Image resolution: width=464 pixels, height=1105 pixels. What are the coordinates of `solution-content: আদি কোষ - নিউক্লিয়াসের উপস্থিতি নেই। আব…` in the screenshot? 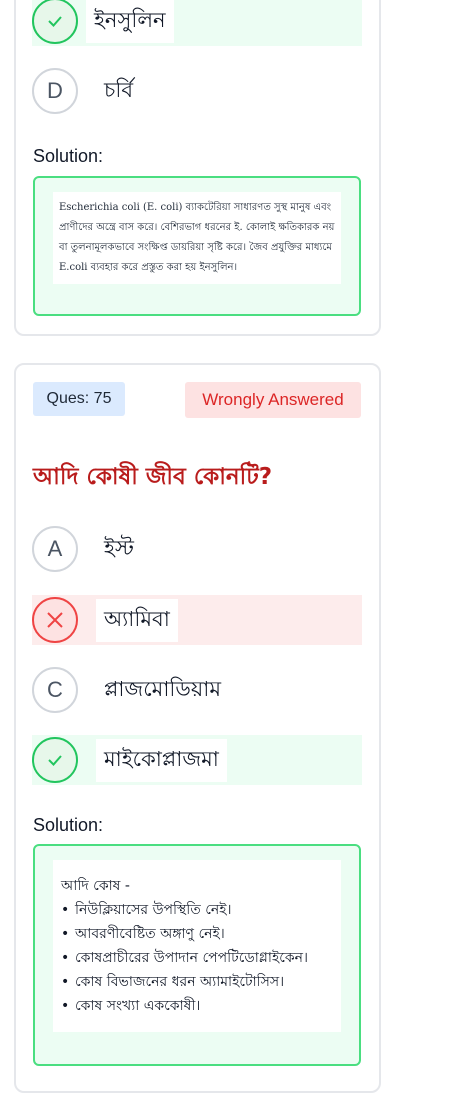 It's located at (197, 946).